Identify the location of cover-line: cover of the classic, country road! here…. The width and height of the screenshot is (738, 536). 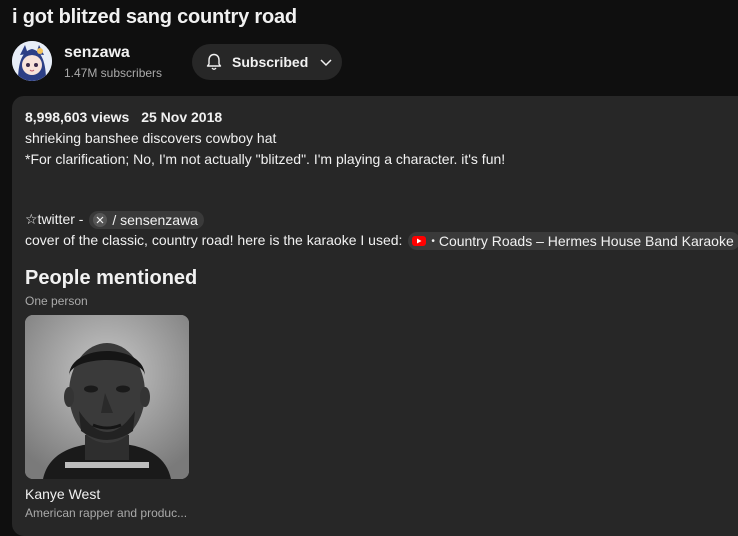
(381, 241).